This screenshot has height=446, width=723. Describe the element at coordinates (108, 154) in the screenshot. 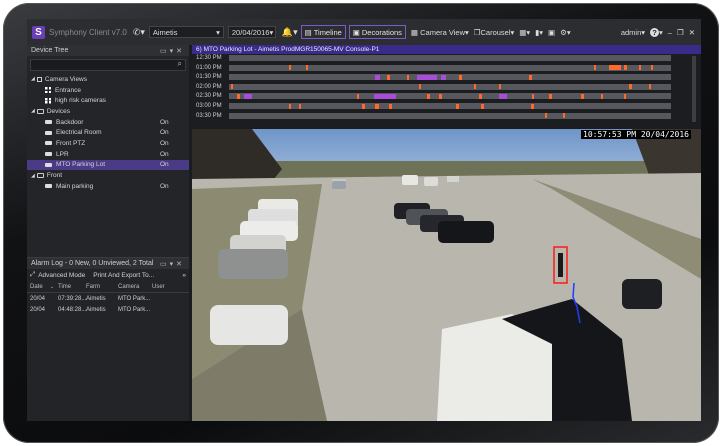

I see `tree-item-lpr: LPR On` at that location.